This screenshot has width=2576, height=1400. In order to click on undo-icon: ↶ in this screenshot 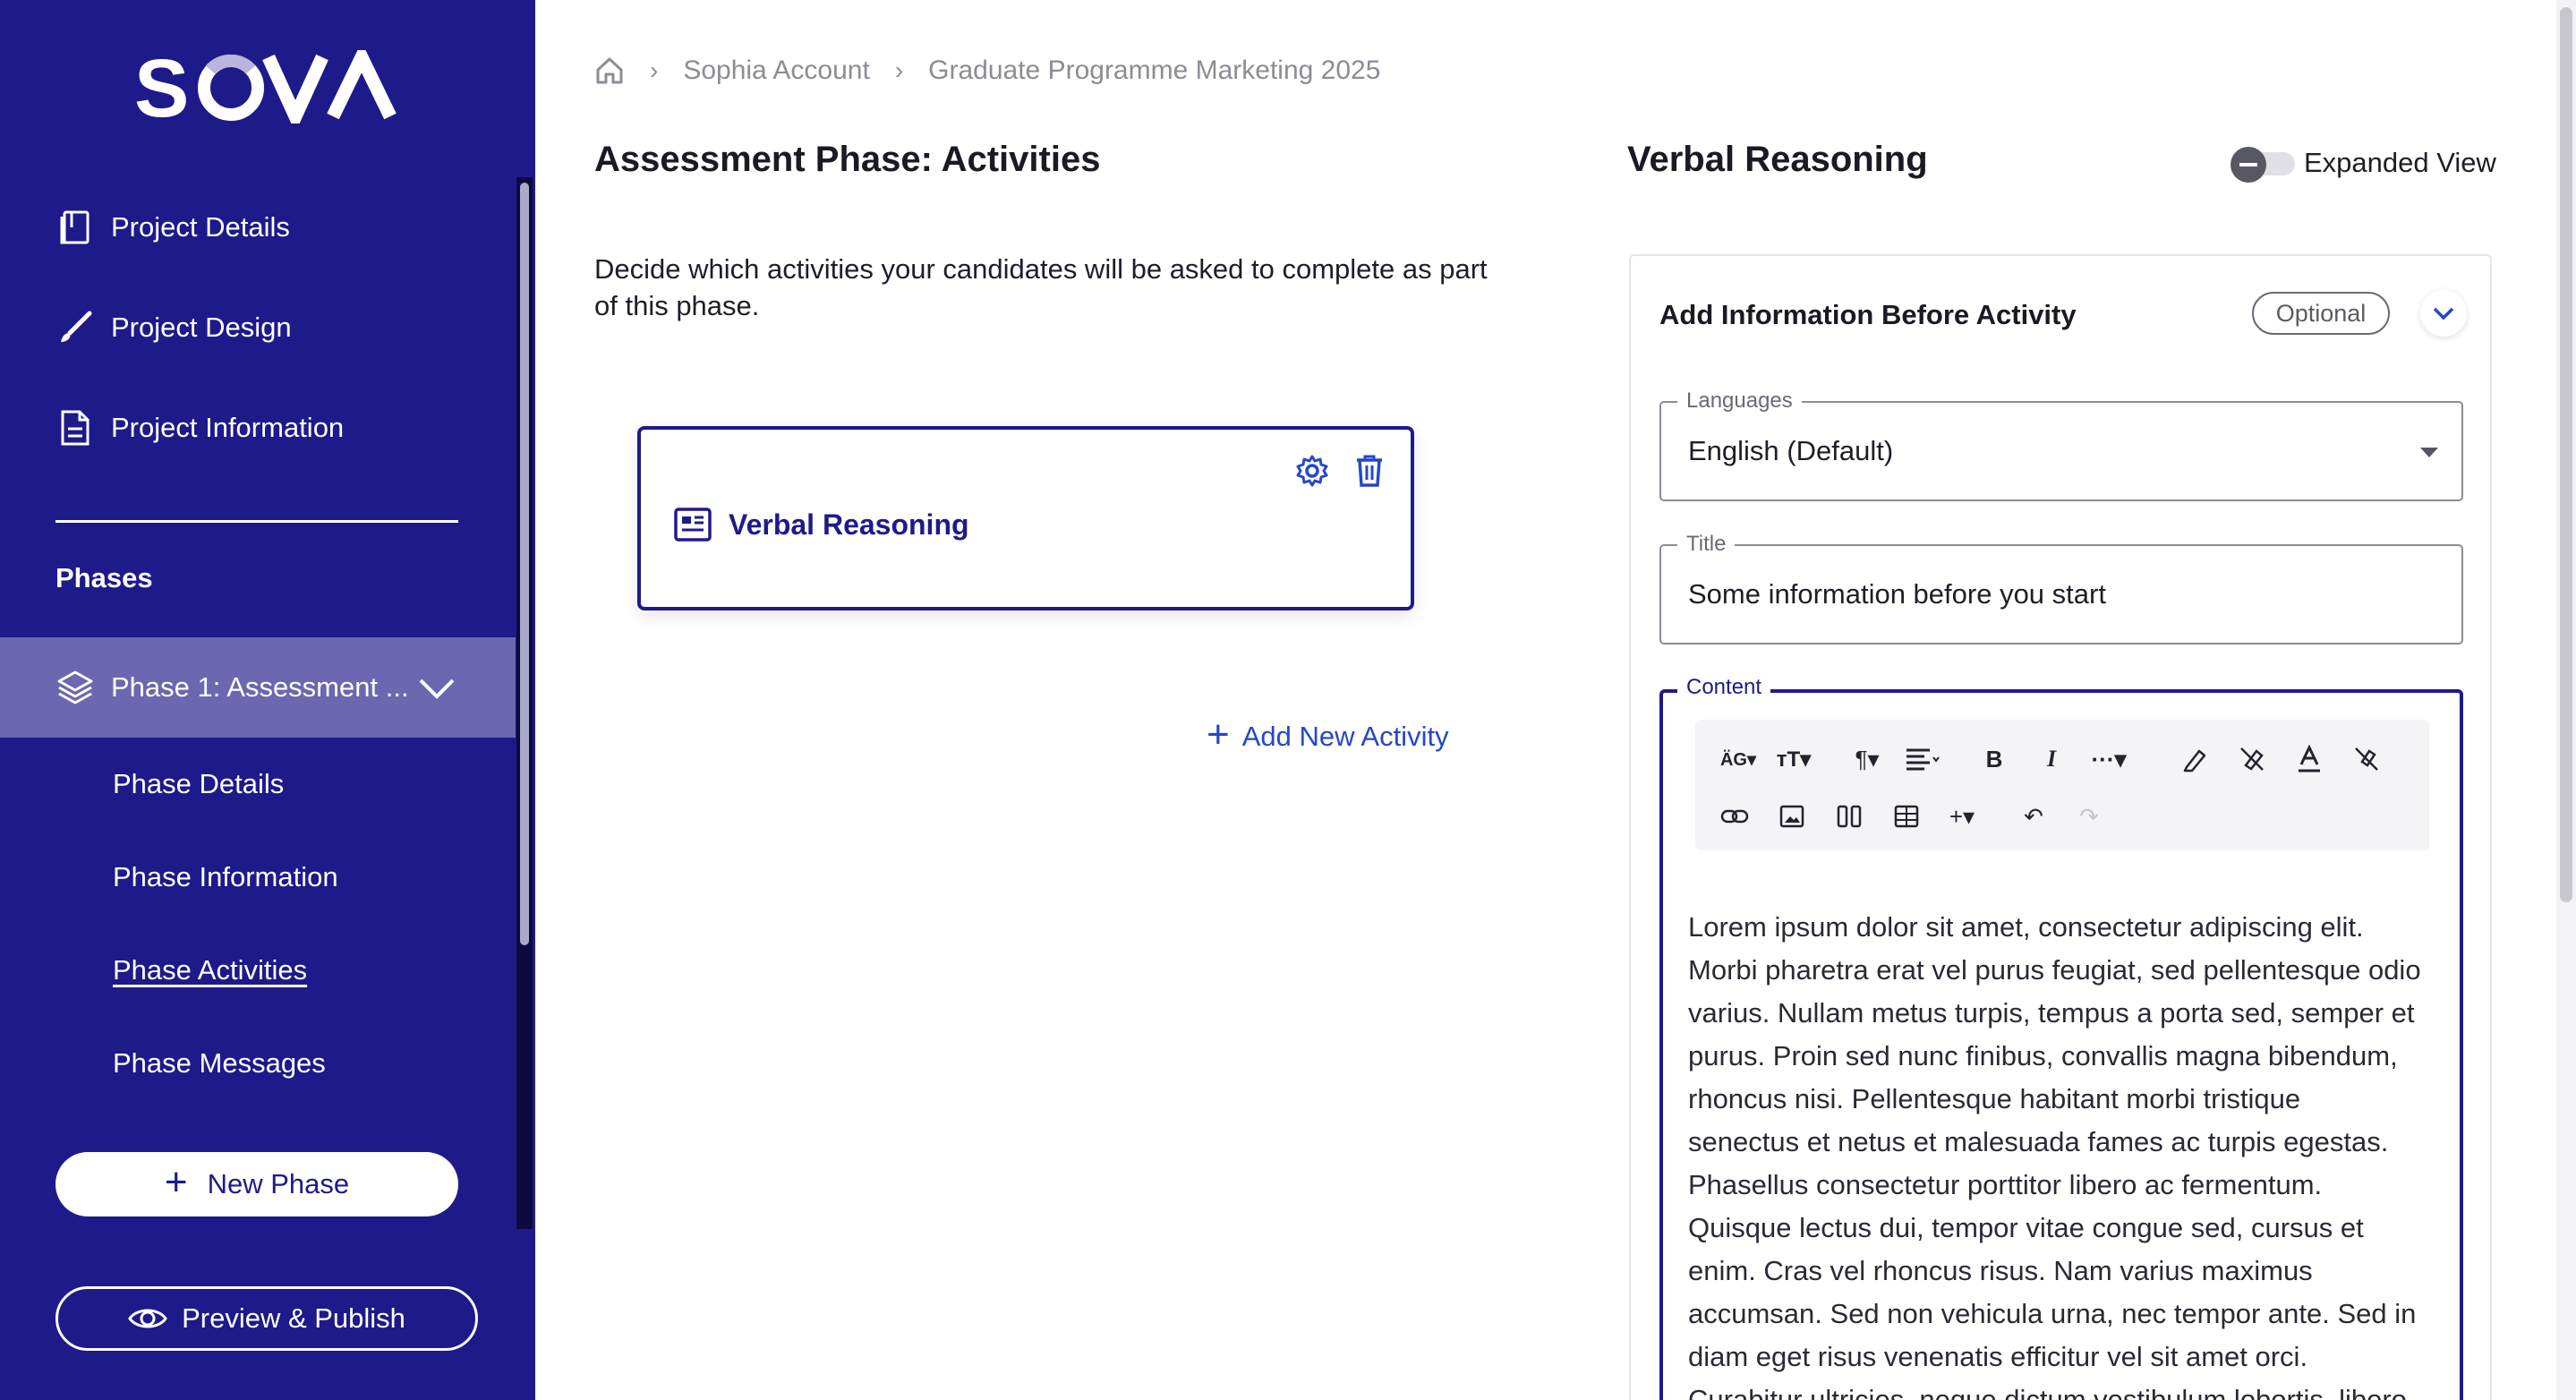, I will do `click(2033, 817)`.